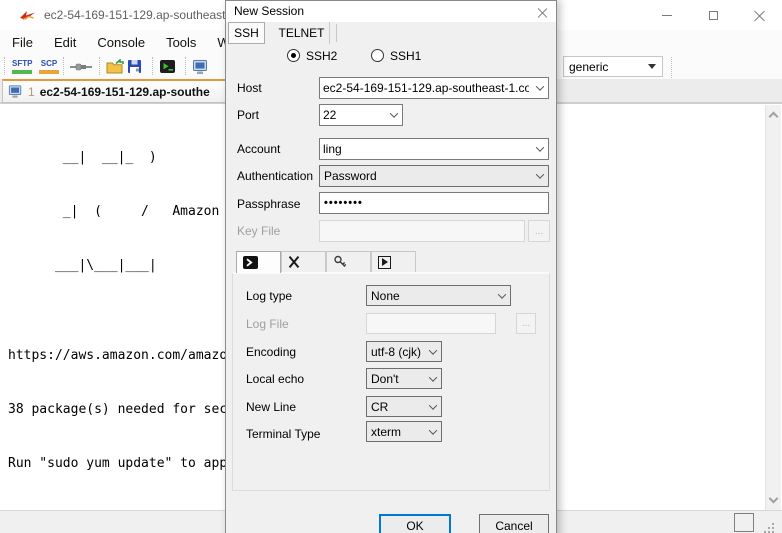 The image size is (782, 533). I want to click on terminaltype-dropdown: xterm, so click(404, 431).